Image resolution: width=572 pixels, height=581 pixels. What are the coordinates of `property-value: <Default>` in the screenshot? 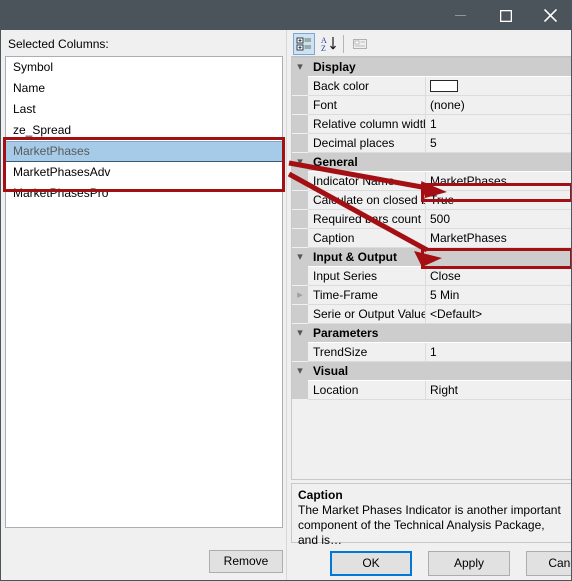 It's located at (498, 314).